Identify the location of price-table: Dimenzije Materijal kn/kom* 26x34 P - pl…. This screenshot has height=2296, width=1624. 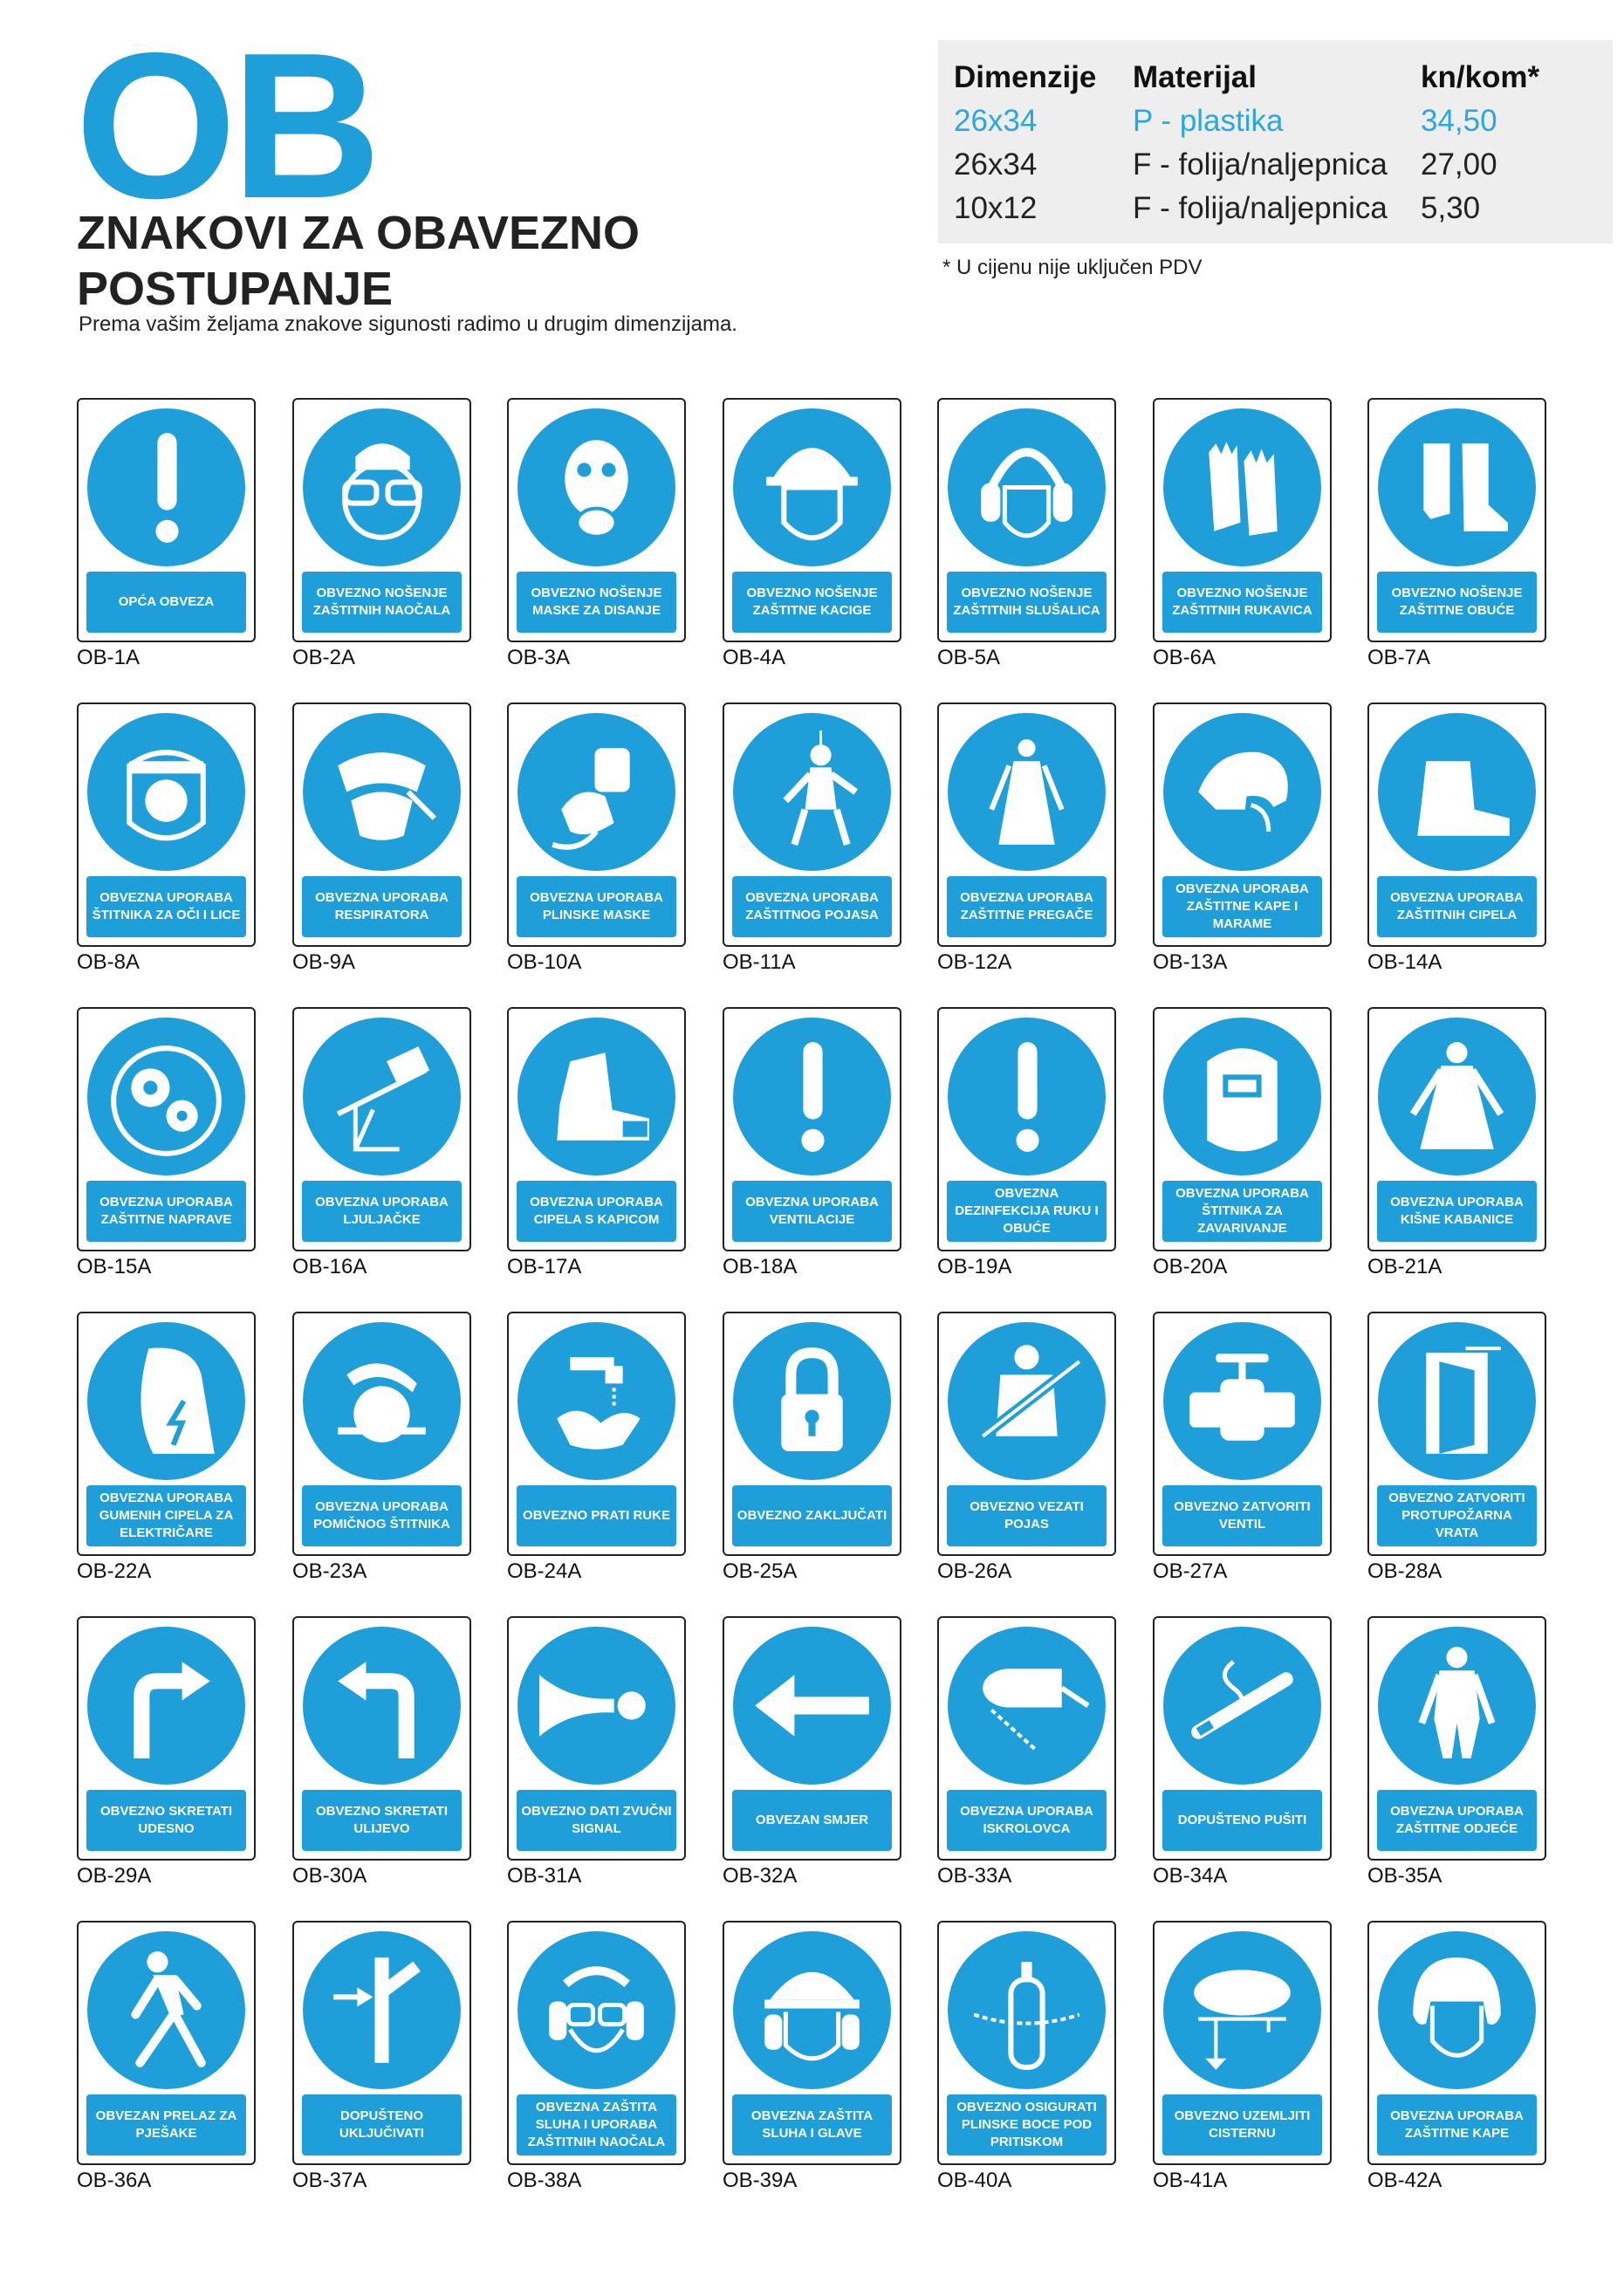
(1275, 142).